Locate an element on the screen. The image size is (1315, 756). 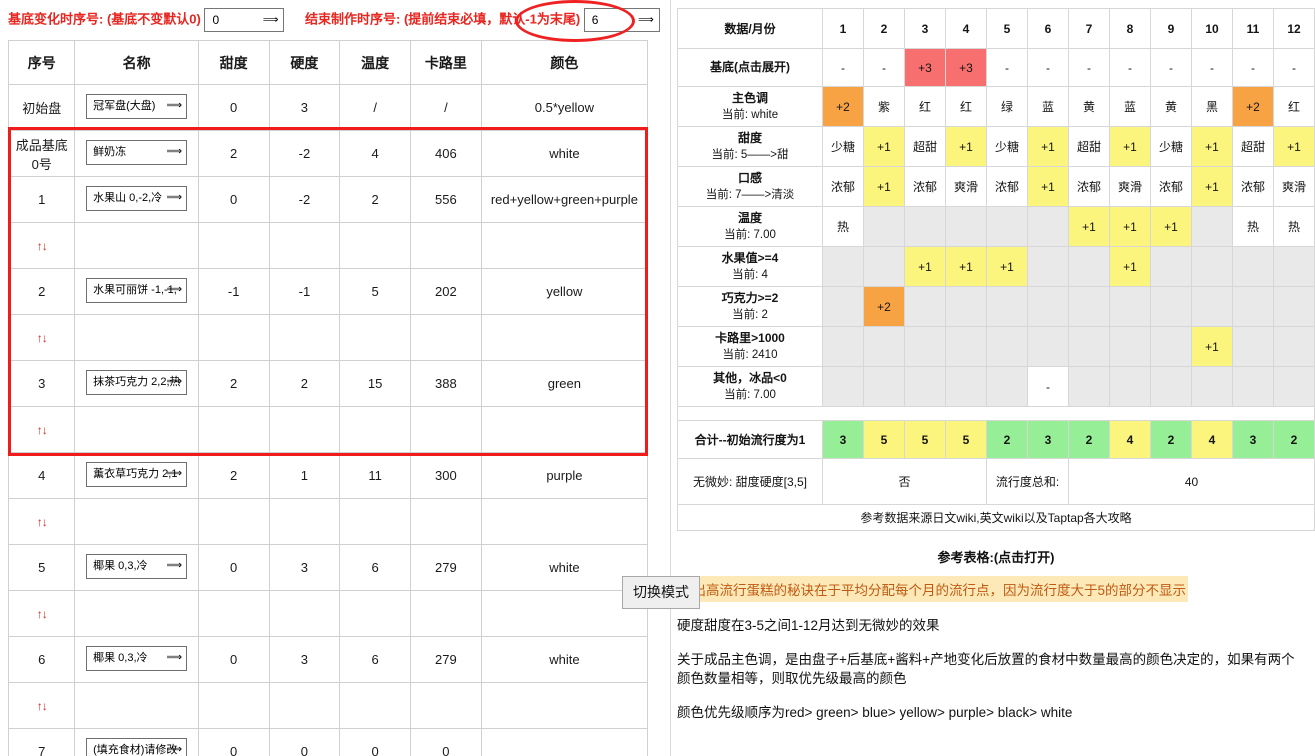
metric-cell: +3 is located at coordinates (966, 67).